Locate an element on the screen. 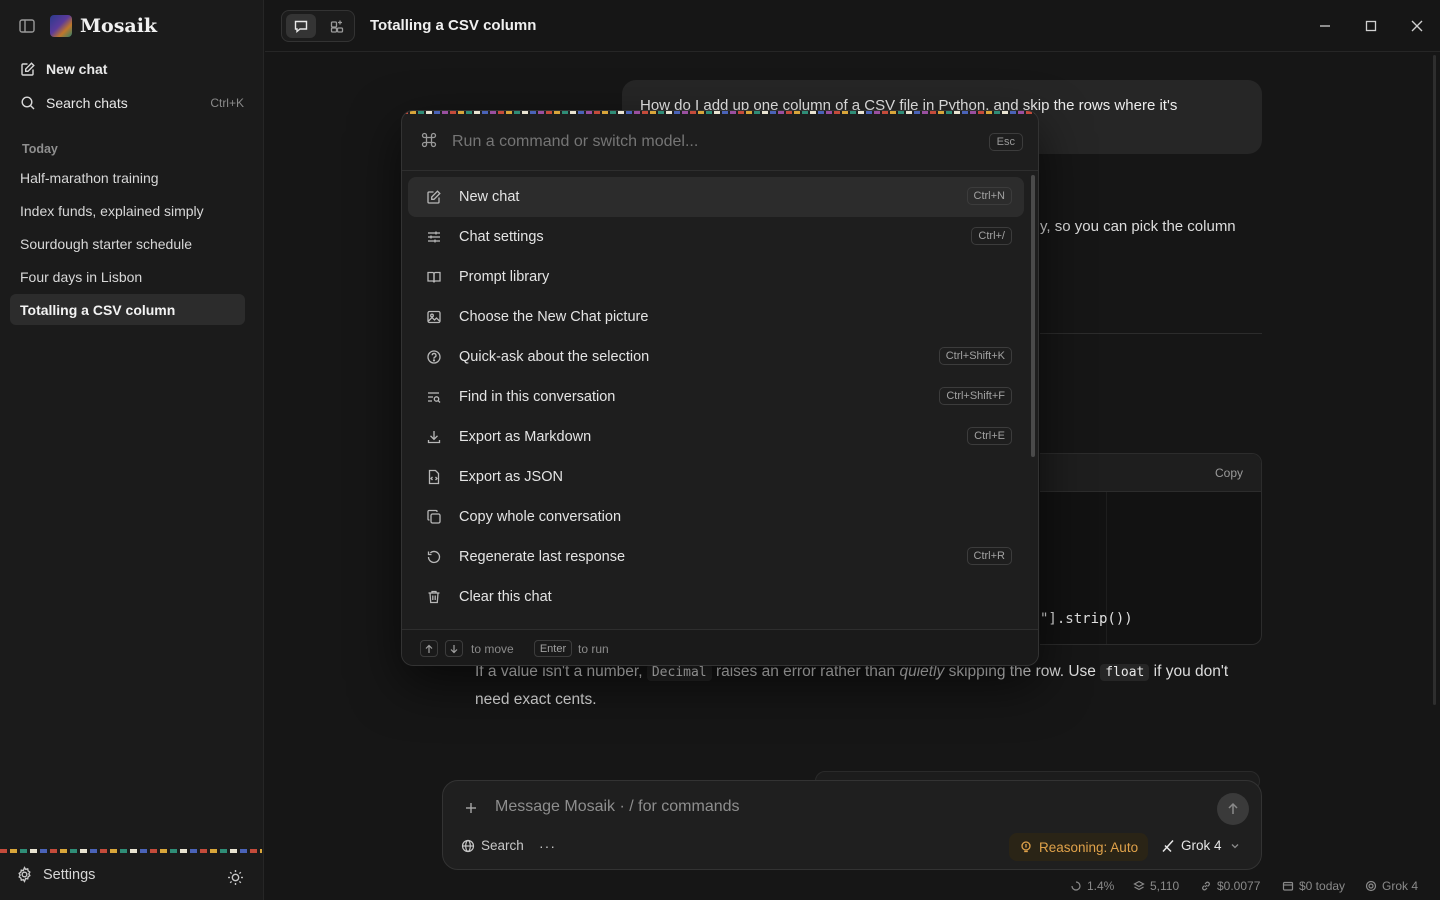  esc-key-hint: Esc is located at coordinates (1005, 142).